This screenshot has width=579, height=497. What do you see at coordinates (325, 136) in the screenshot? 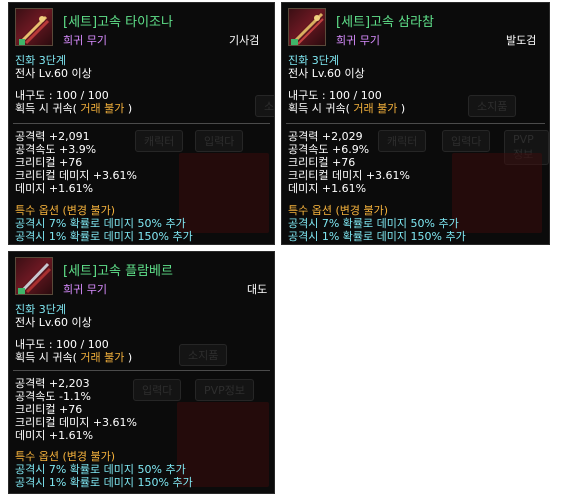
I see `stat-attack: 공격력 +2,029` at bounding box center [325, 136].